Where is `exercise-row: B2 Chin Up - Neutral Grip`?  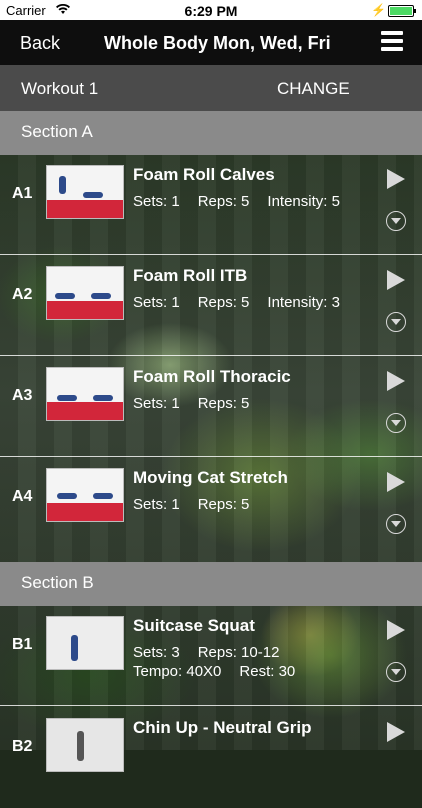 exercise-row: B2 Chin Up - Neutral Grip is located at coordinates (211, 758).